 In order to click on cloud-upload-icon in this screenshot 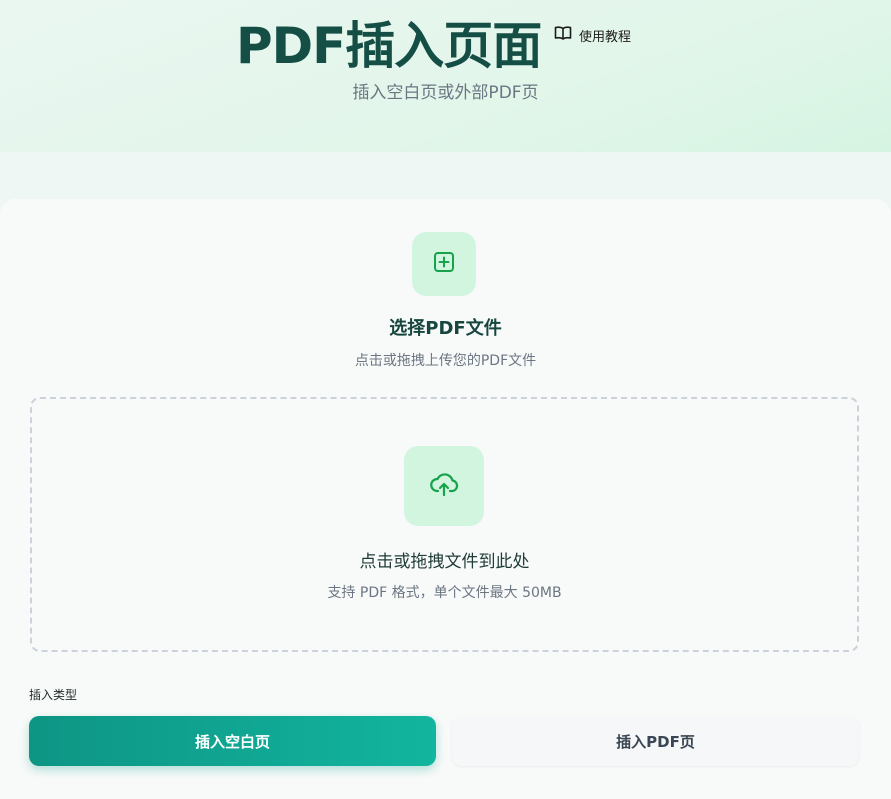, I will do `click(444, 486)`.